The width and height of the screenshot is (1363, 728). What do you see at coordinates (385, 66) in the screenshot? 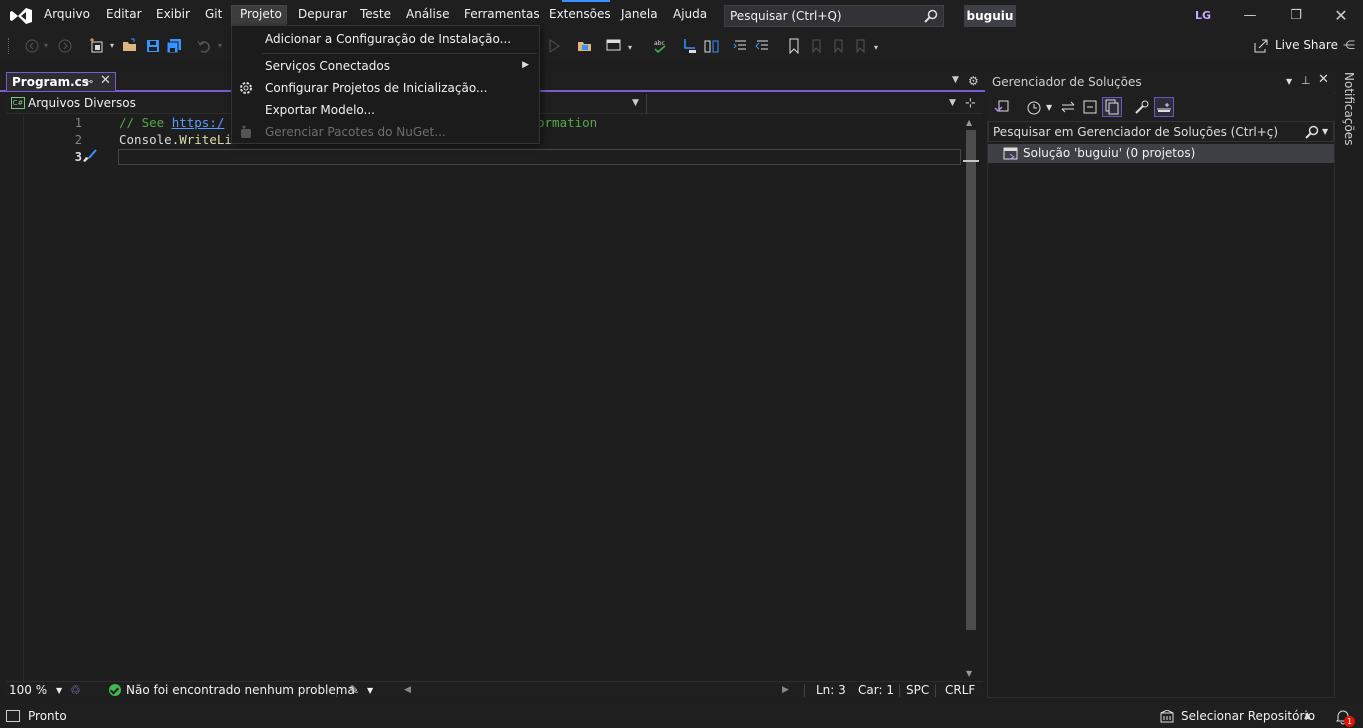
I see `menu-item-connected-services: Serviços Conectados ▶` at bounding box center [385, 66].